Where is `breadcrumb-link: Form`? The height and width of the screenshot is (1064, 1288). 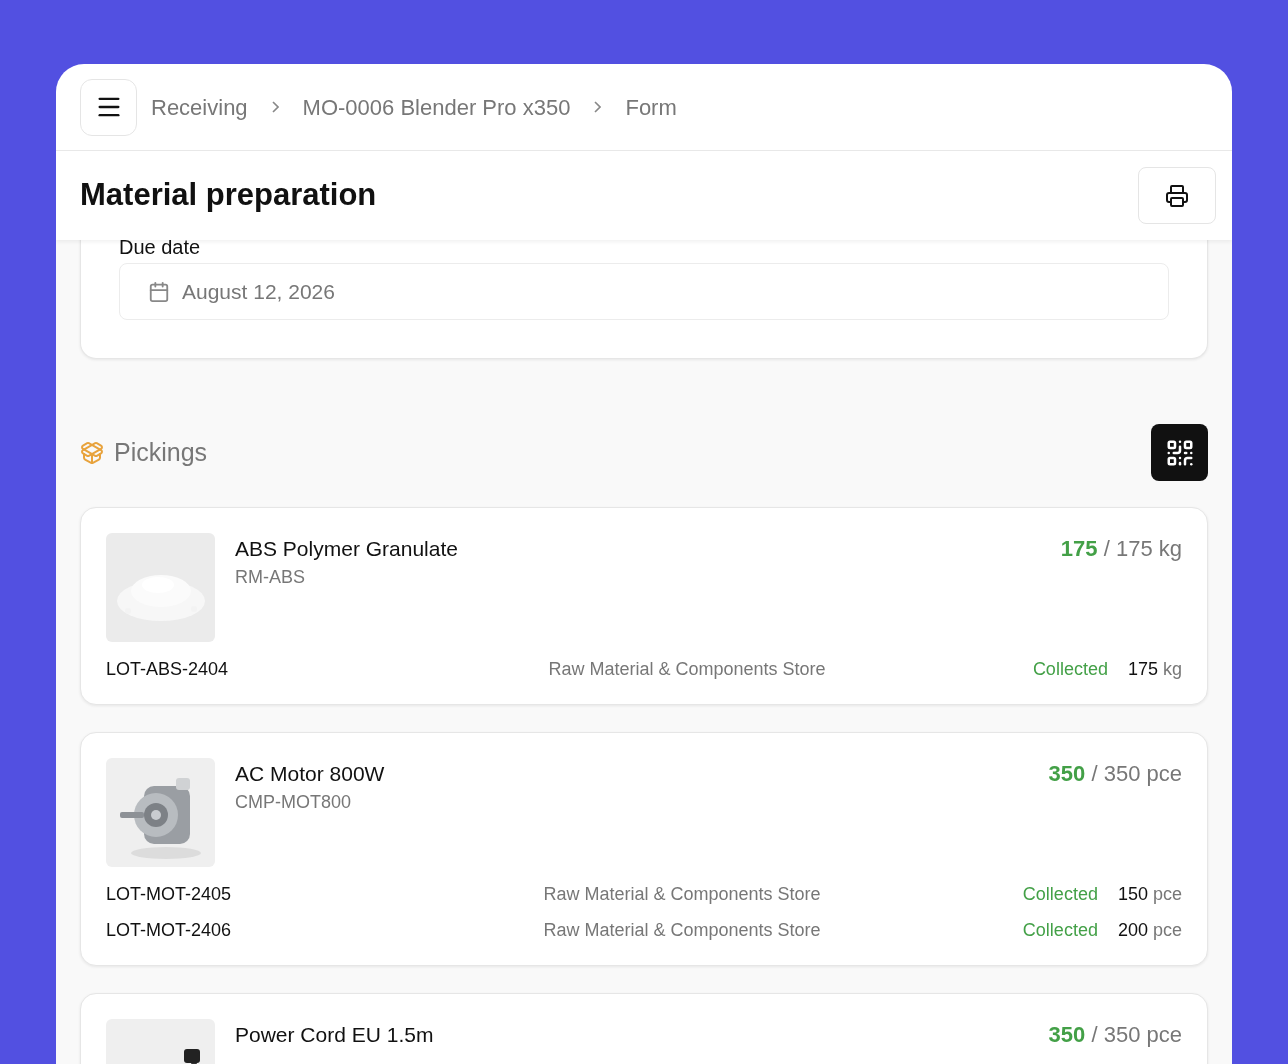 breadcrumb-link: Form is located at coordinates (651, 107).